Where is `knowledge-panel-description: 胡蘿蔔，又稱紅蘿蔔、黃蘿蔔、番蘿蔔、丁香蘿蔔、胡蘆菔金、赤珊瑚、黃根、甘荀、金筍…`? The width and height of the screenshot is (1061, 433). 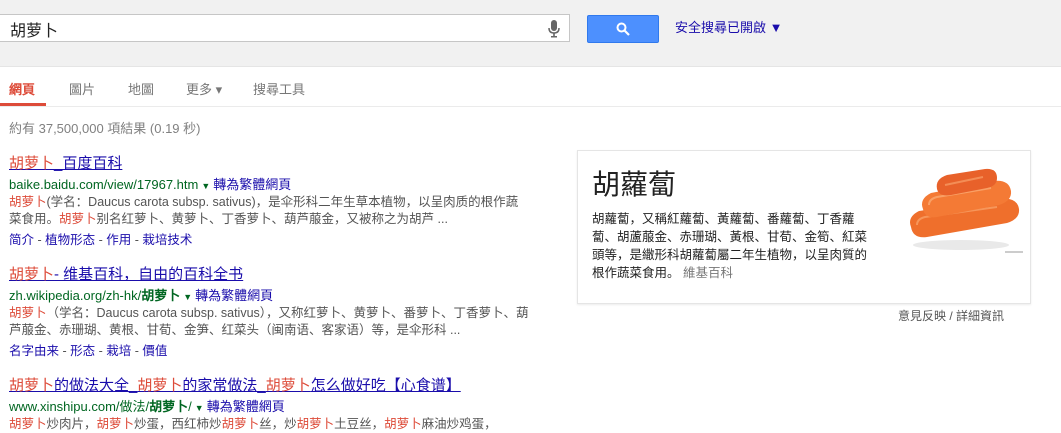 knowledge-panel-description: 胡蘿蔔，又稱紅蘿蔔、黃蘿蔔、番蘿蔔、丁香蘿蔔、胡蘆菔金、赤珊瑚、黃根、甘荀、金筍… is located at coordinates (730, 246).